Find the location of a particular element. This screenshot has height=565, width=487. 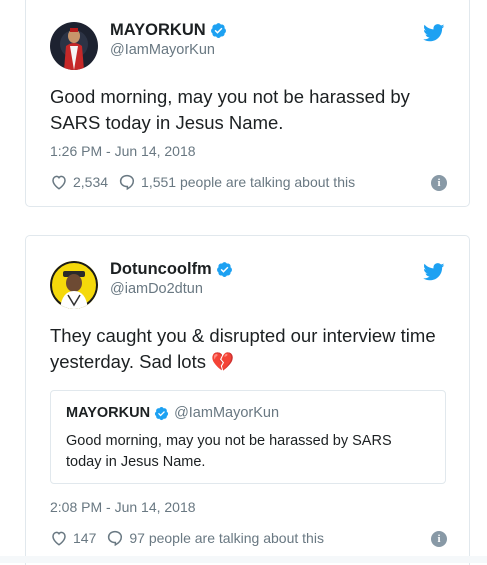

like-count: 147 is located at coordinates (84, 538).